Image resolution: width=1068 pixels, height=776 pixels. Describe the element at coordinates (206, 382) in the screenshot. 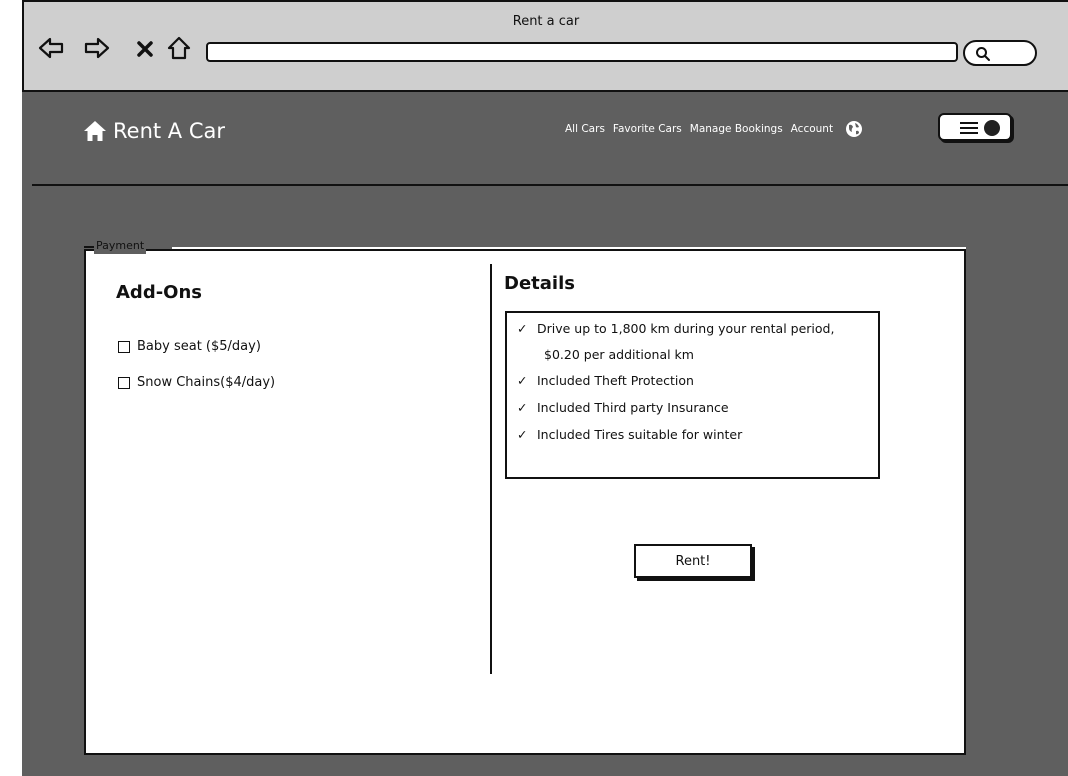

I see `snow-chains-label: Snow Chains($4/day)` at that location.